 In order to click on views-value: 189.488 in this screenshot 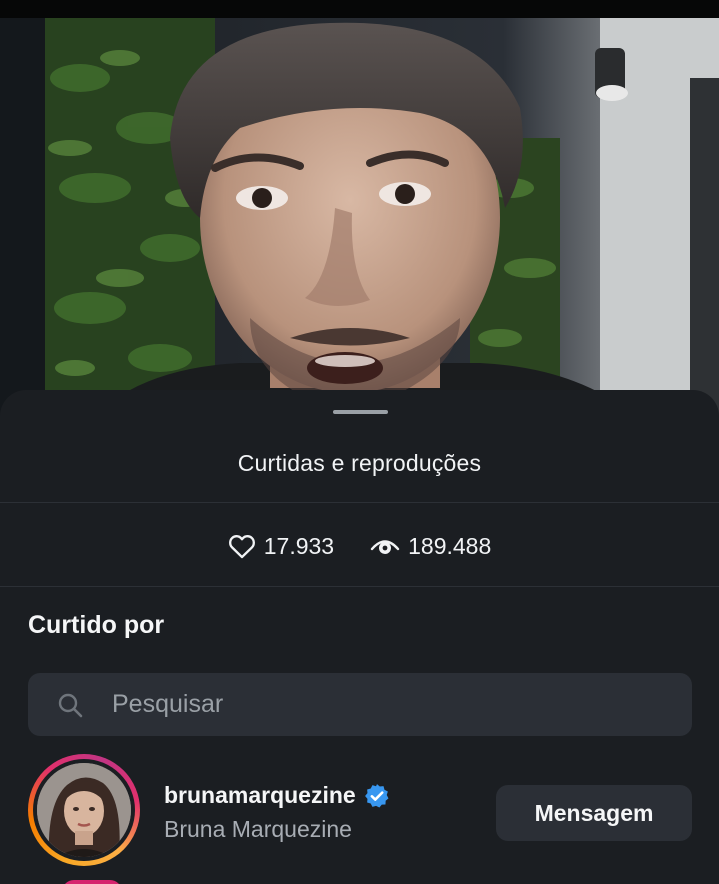, I will do `click(450, 545)`.